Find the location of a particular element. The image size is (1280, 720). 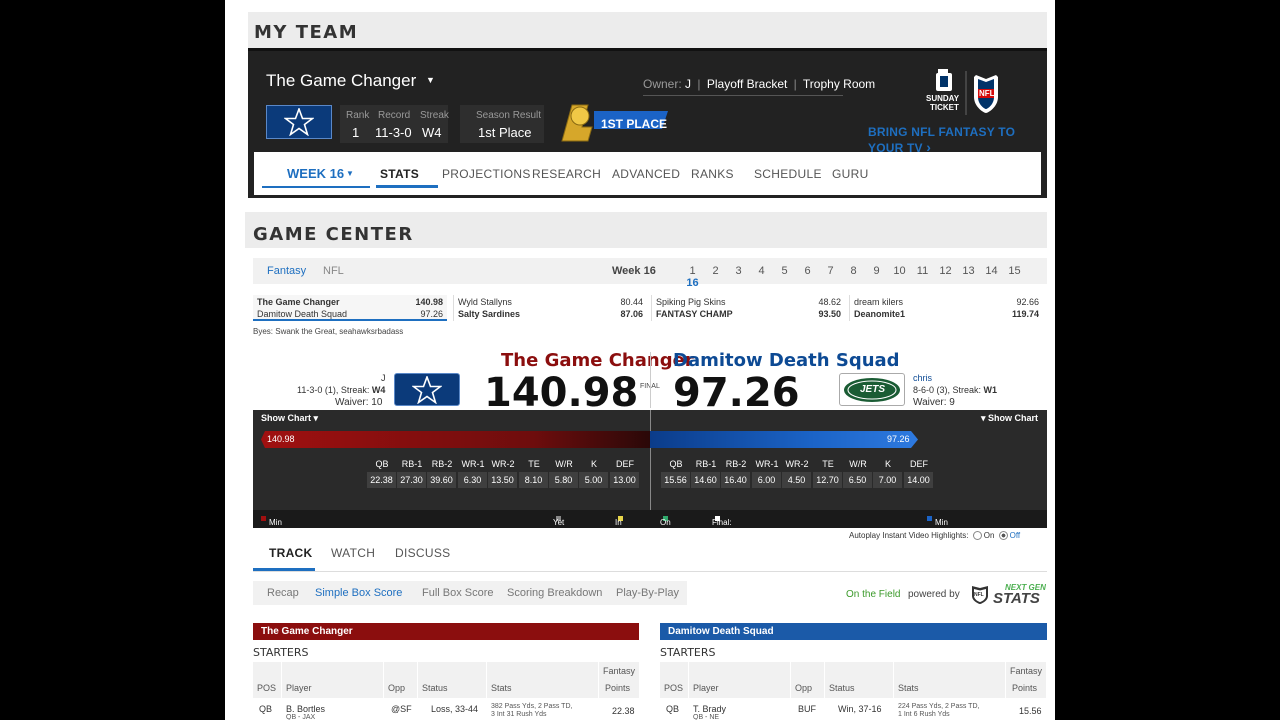

week-number-11: 11 is located at coordinates (922, 271).